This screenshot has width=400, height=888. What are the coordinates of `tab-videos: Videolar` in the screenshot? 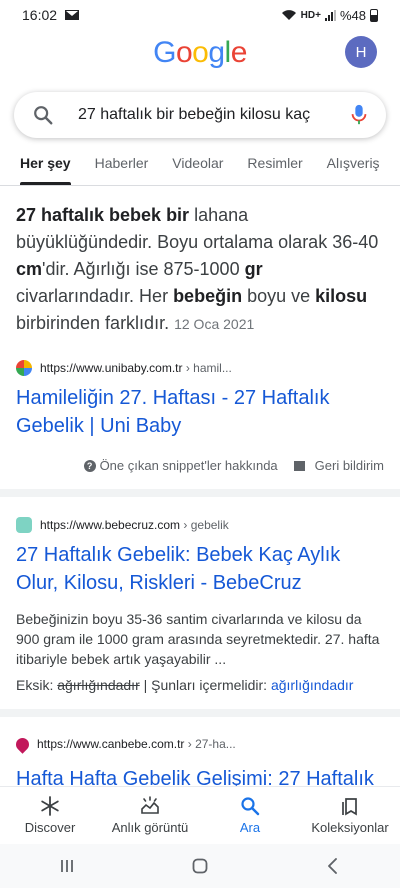 It's located at (197, 168).